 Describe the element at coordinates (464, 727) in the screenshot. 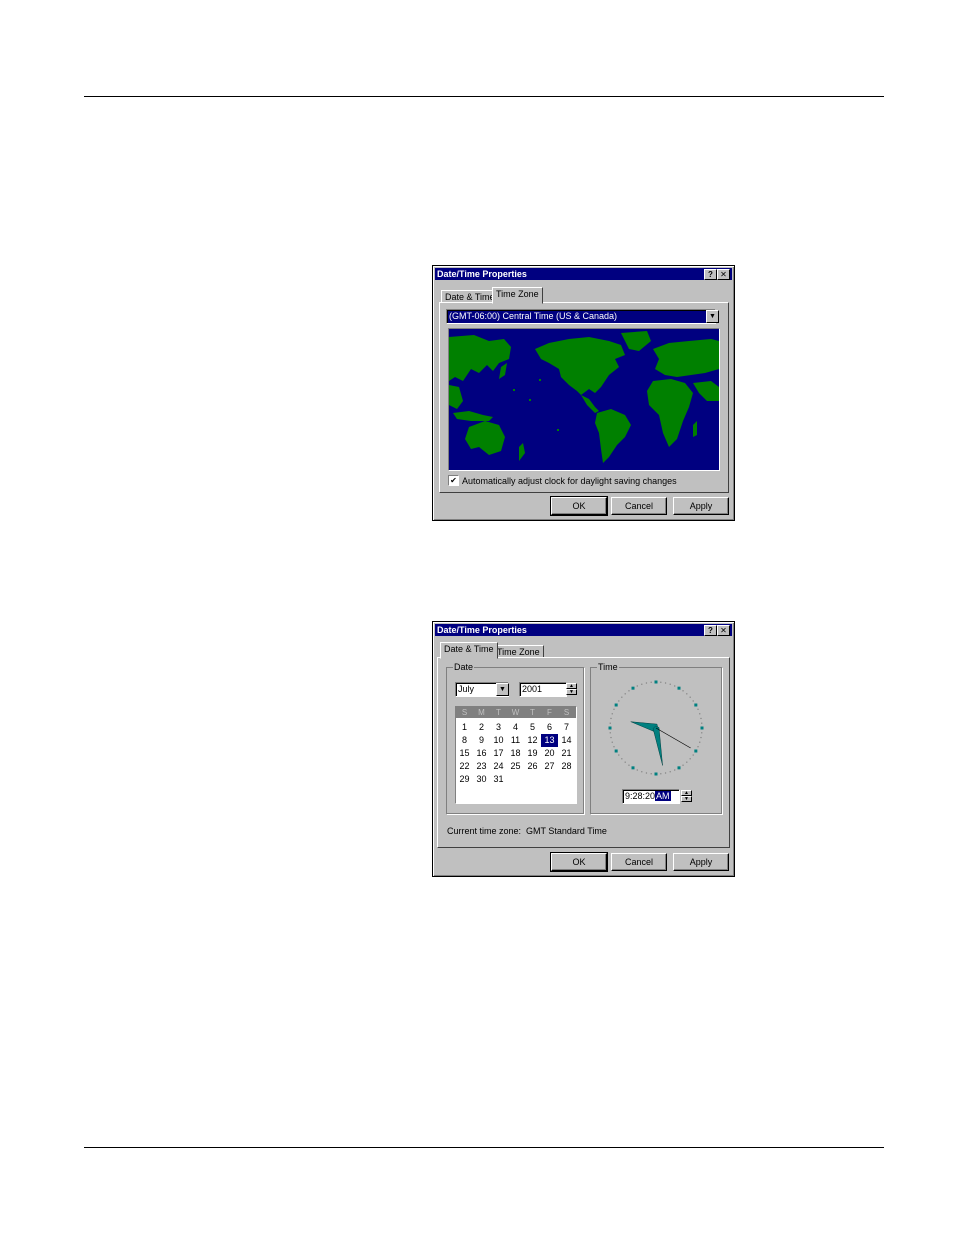

I see `calendar-day: 1` at that location.